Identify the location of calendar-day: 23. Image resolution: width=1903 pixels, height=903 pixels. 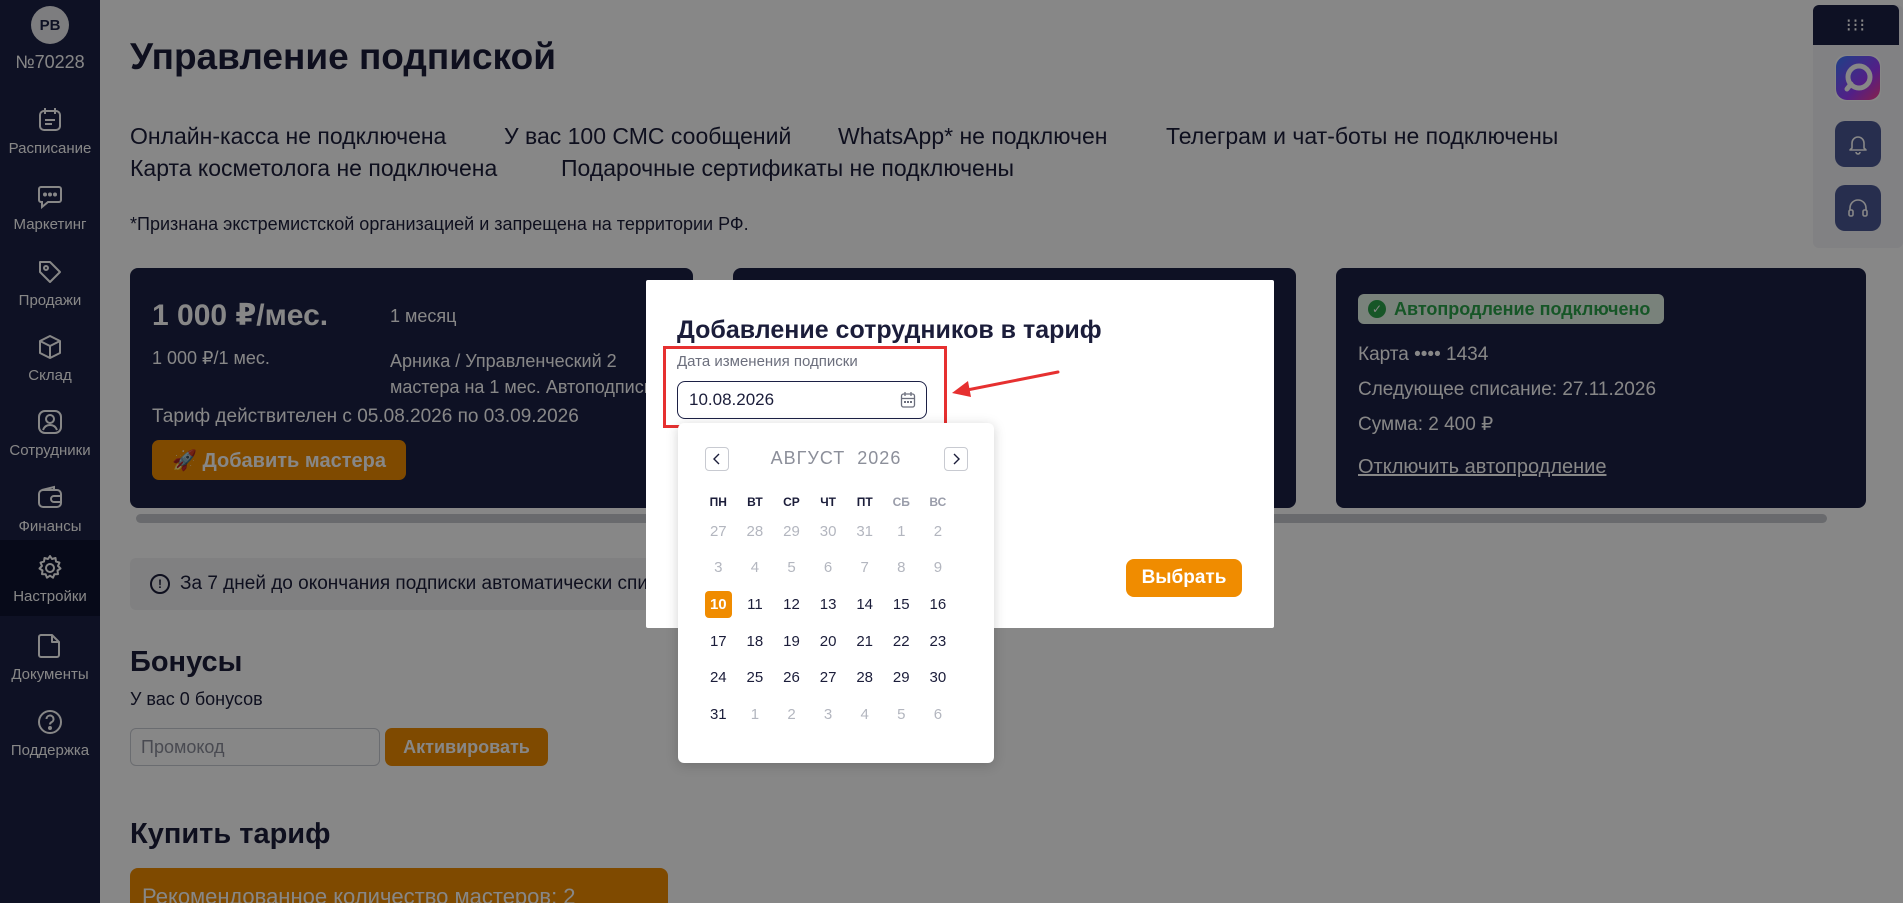
(938, 641).